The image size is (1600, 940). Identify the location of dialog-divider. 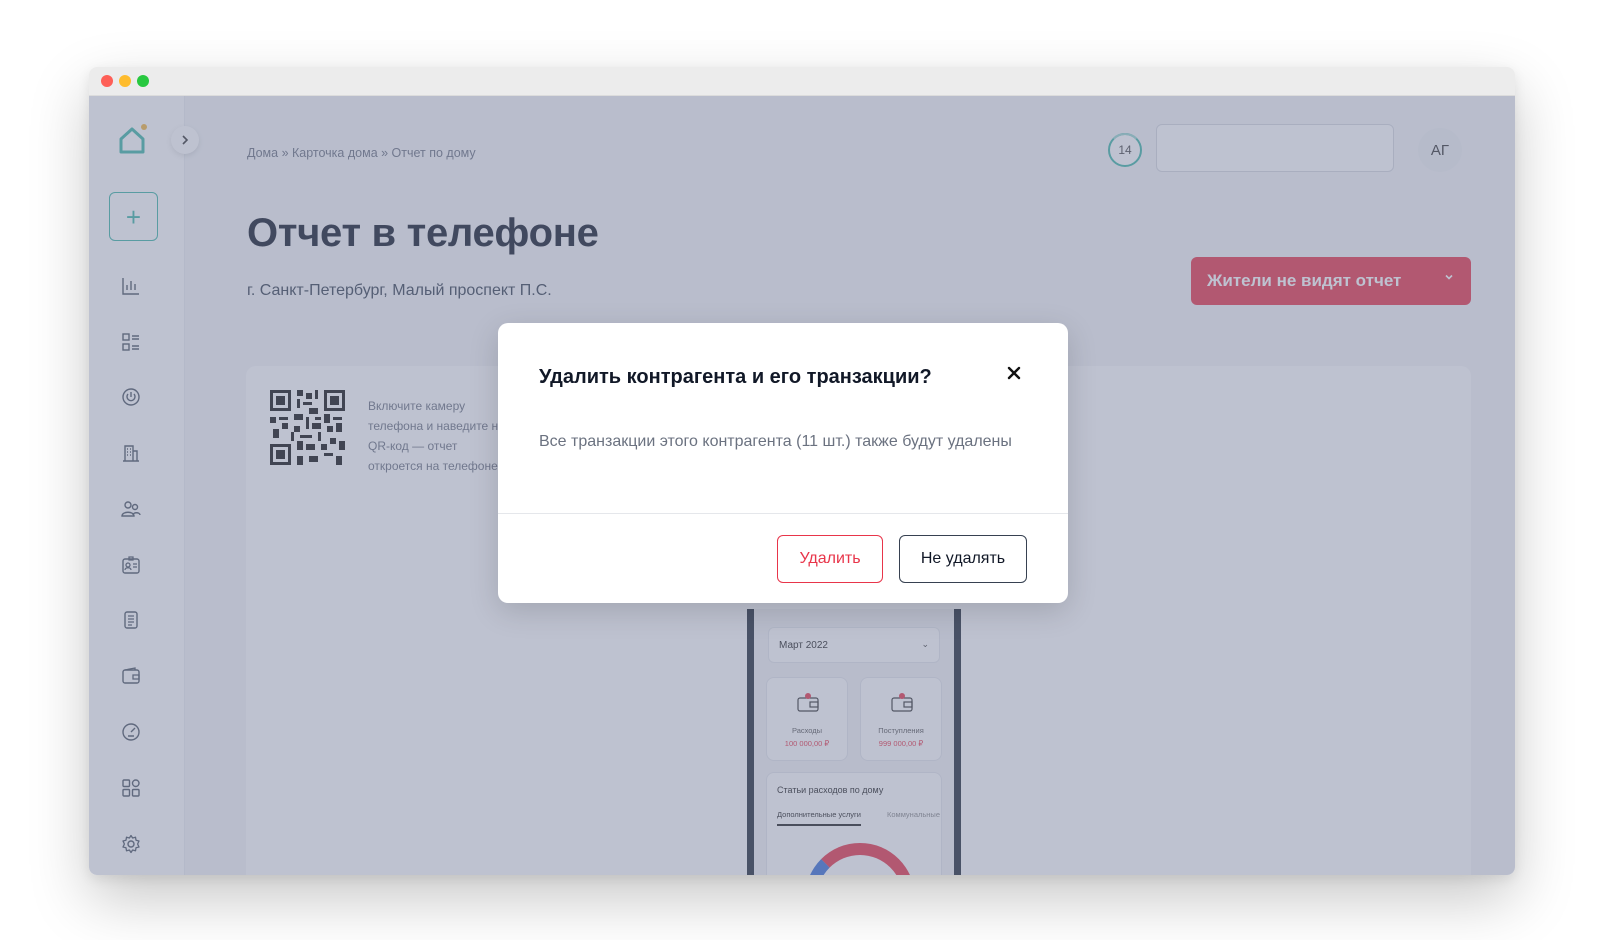
(783, 513).